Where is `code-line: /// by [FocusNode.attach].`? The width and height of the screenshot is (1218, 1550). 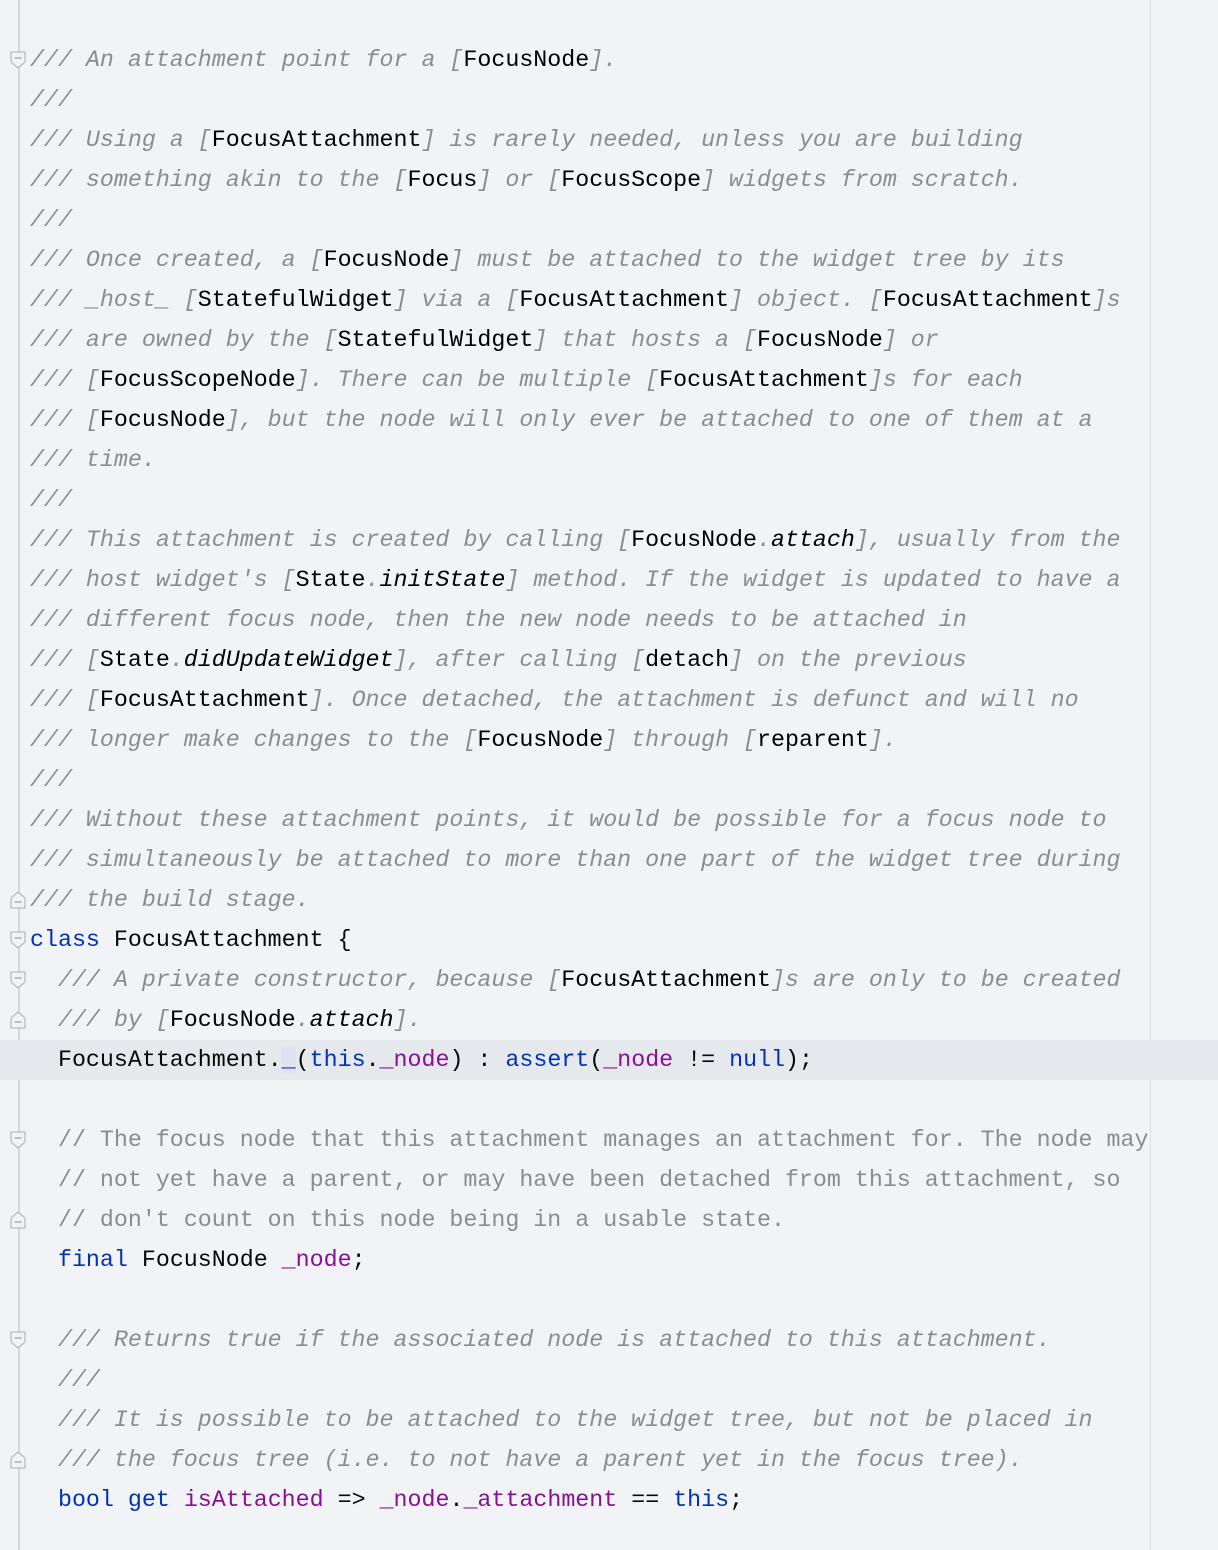 code-line: /// by [FocusNode.attach]. is located at coordinates (609, 1020).